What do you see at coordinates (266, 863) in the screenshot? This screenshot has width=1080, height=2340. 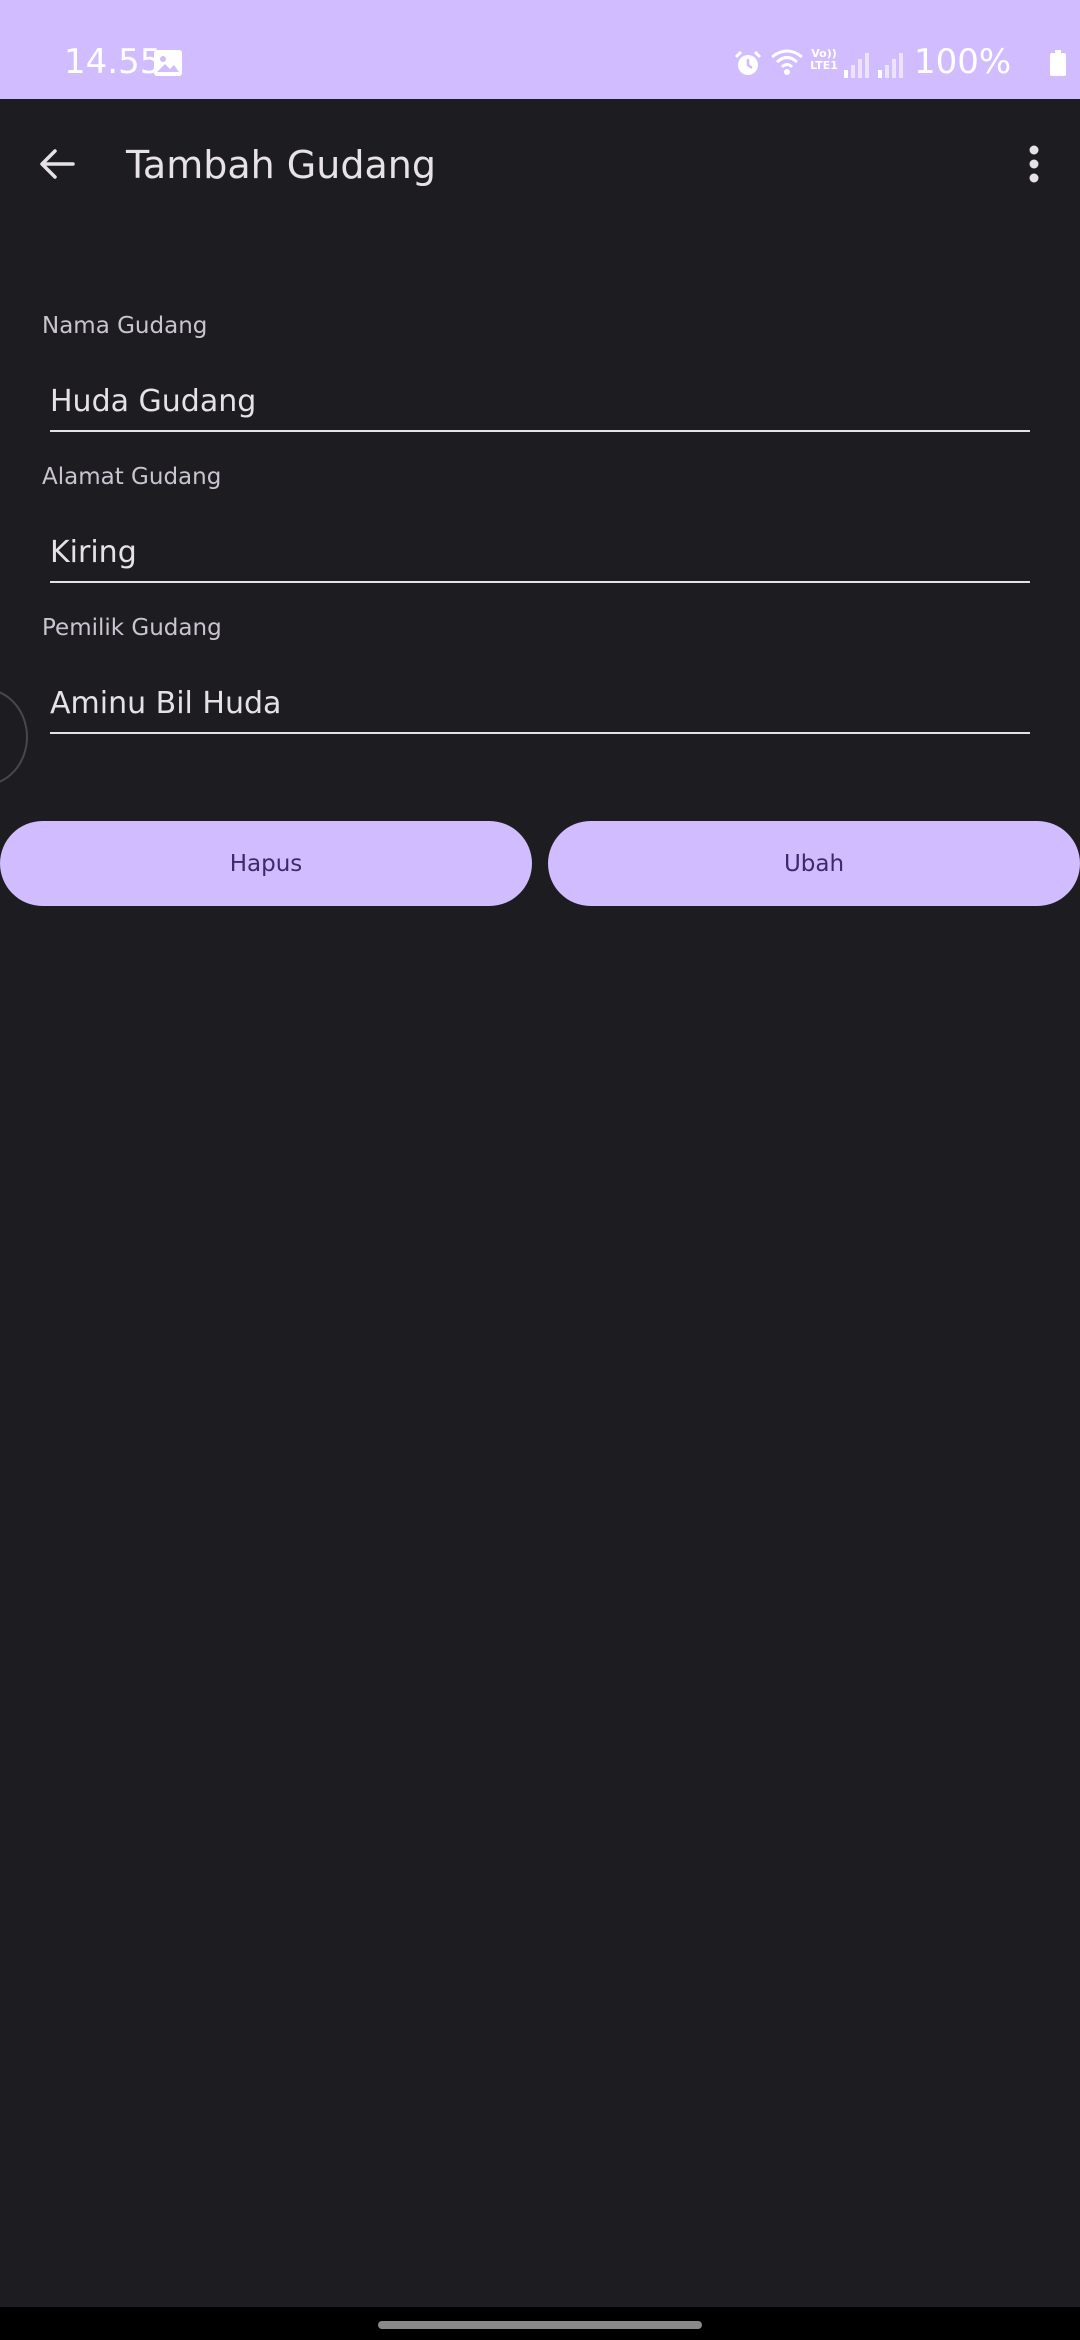 I see `delete-button: Hapus` at bounding box center [266, 863].